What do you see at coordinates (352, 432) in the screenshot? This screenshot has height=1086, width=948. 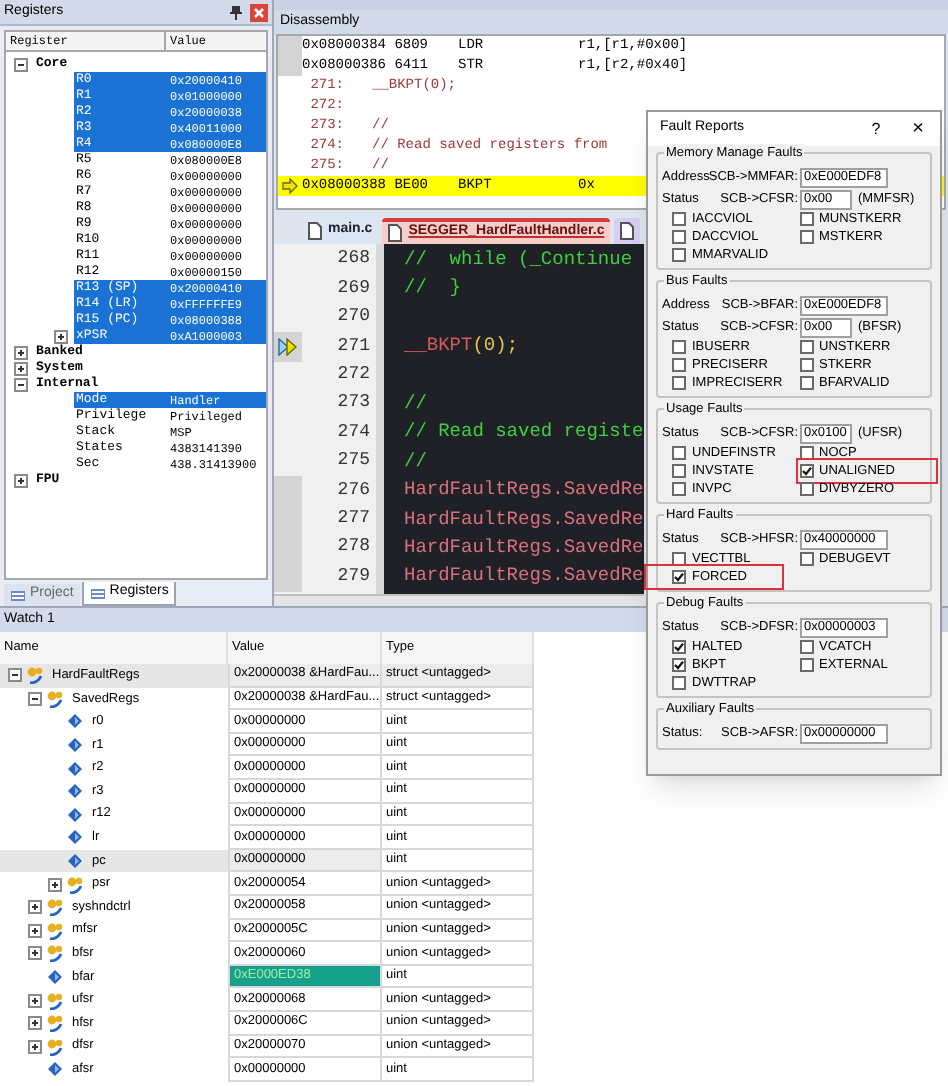 I see `line-number: 274` at bounding box center [352, 432].